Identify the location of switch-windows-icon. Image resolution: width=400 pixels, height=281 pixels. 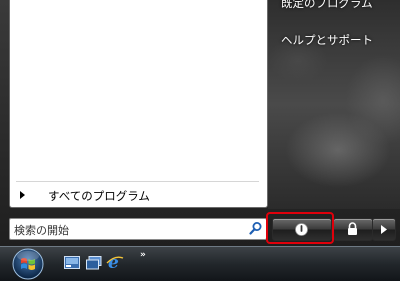
(94, 263).